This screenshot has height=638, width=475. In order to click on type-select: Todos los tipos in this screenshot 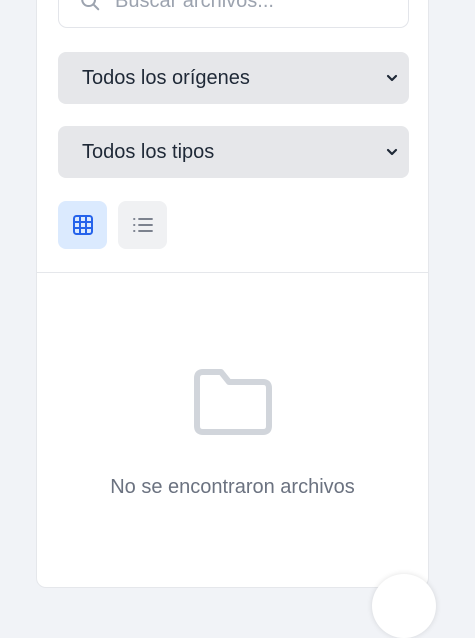, I will do `click(233, 152)`.